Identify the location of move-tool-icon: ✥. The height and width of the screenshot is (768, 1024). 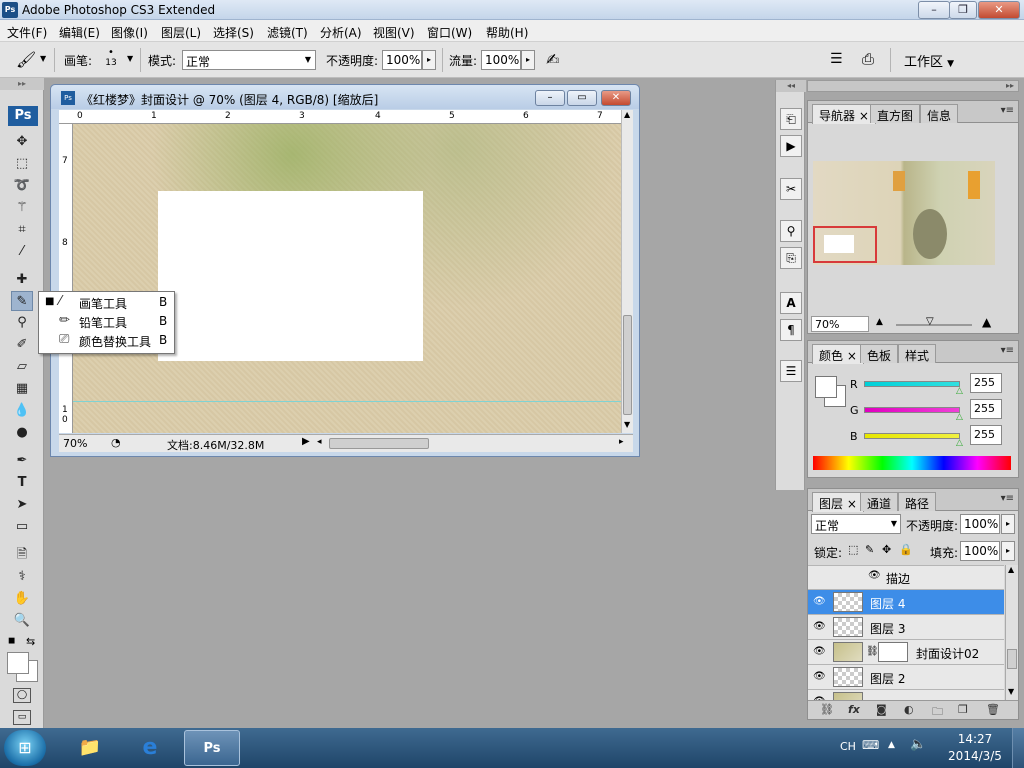
(22, 142).